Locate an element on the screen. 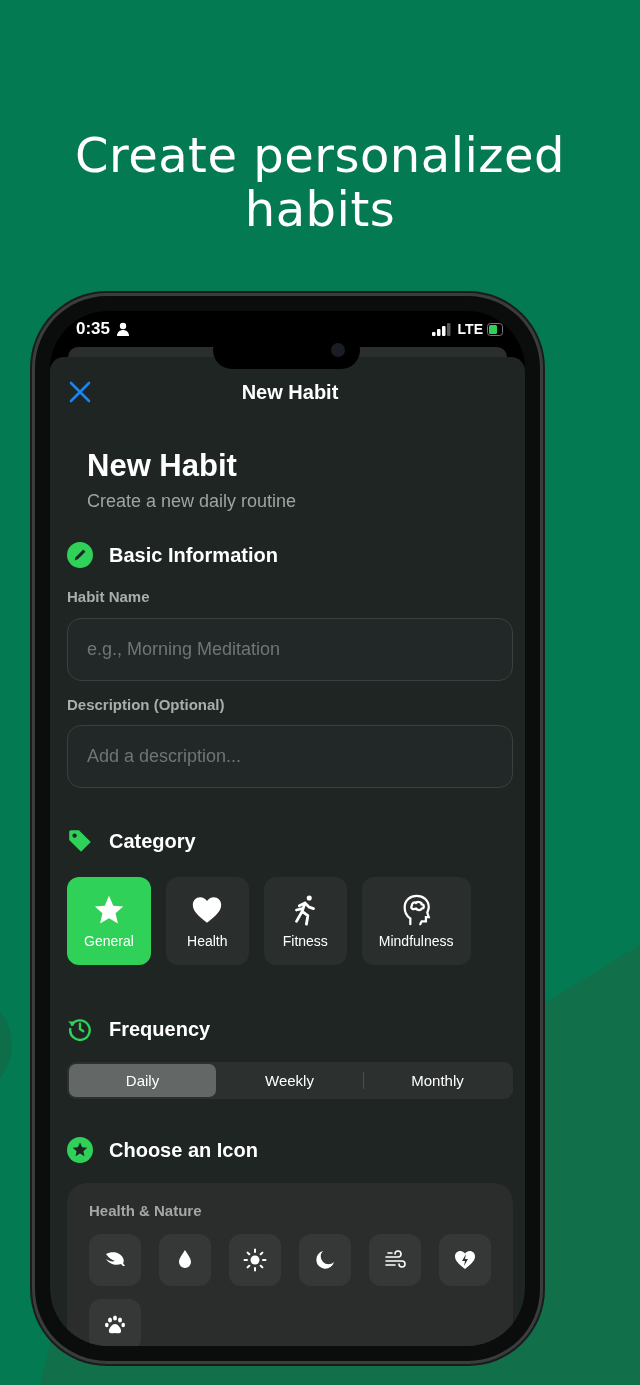  heart-bolt-icon is located at coordinates (465, 1260).